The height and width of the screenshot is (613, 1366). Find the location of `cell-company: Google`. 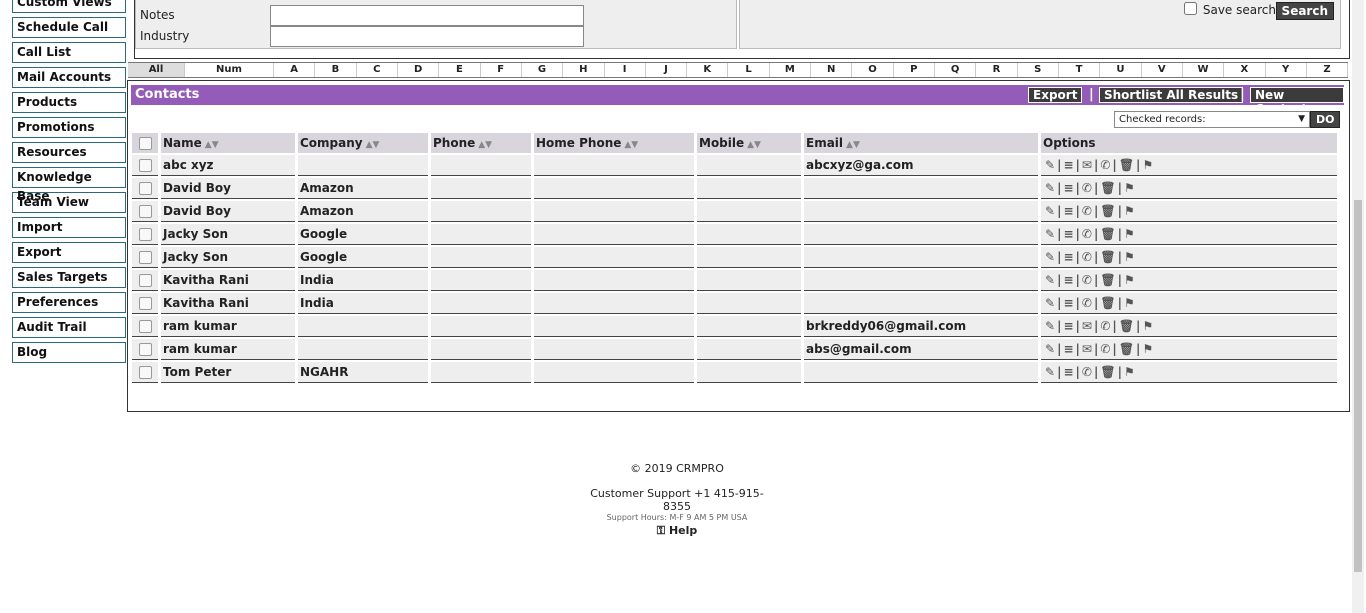

cell-company: Google is located at coordinates (363, 257).